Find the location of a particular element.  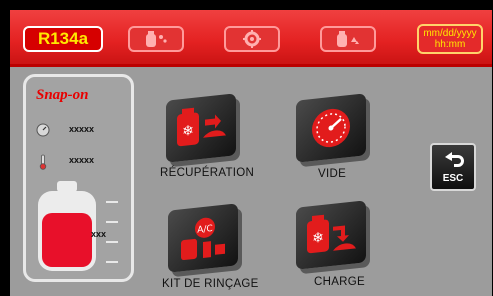

topbar-divider is located at coordinates (251, 65).